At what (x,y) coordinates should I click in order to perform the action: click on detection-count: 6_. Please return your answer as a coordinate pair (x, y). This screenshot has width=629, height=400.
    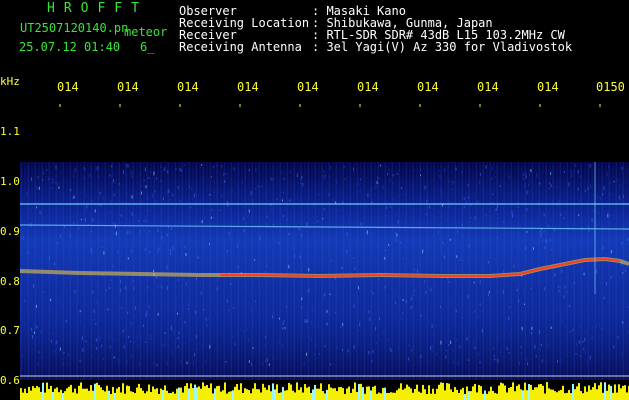
    Looking at the image, I should click on (147, 47).